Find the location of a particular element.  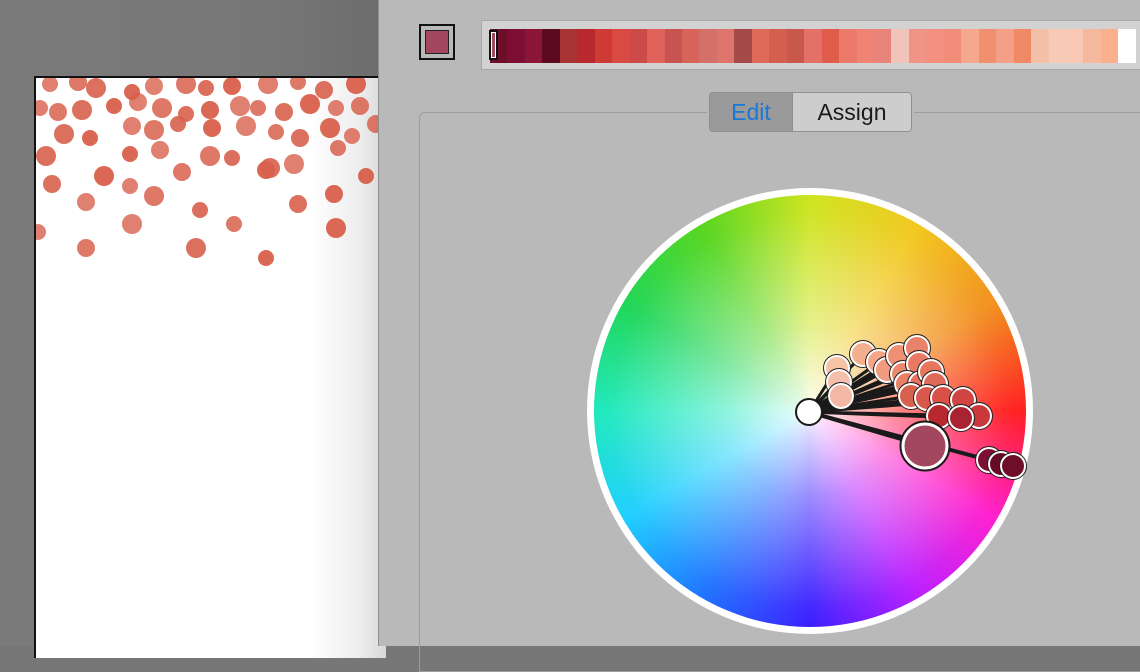

current-color-swatch is located at coordinates (437, 42).